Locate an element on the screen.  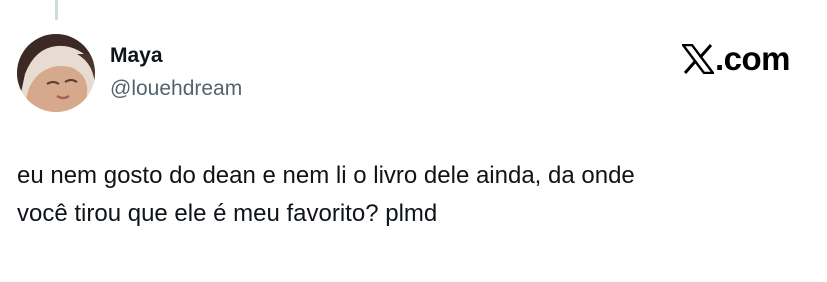
avatar is located at coordinates (56, 73).